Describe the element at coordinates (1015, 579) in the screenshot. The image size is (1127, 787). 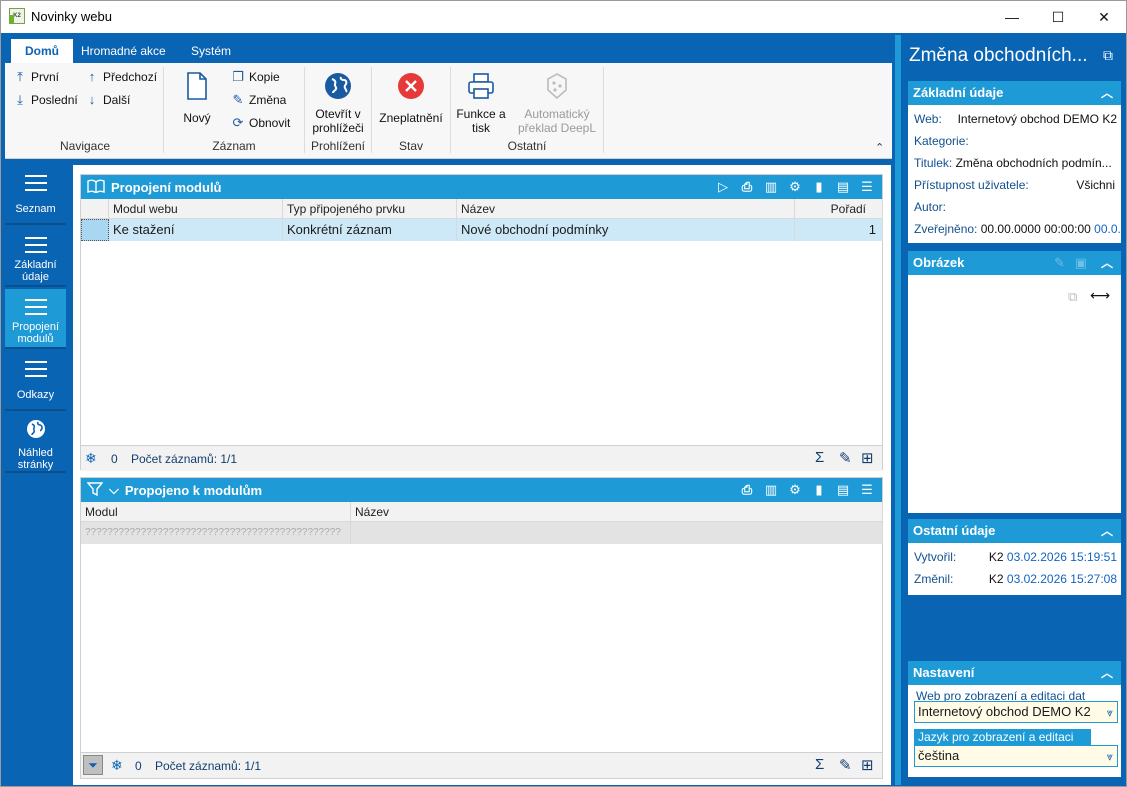
I see `changed-row: Změnil: K2 03.02.2026 15:27:08` at that location.